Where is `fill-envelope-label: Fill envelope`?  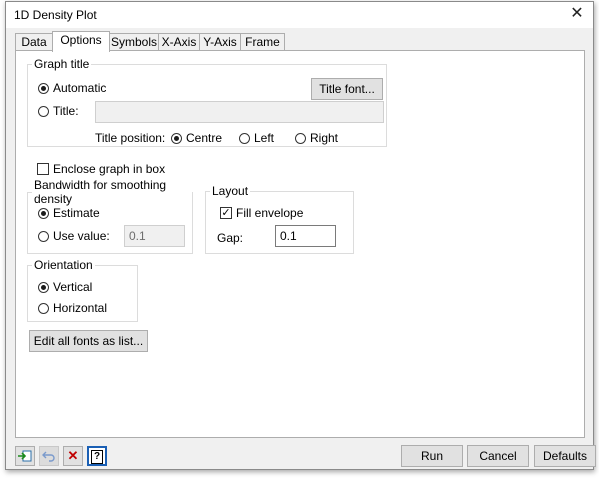
fill-envelope-label: Fill envelope is located at coordinates (270, 213).